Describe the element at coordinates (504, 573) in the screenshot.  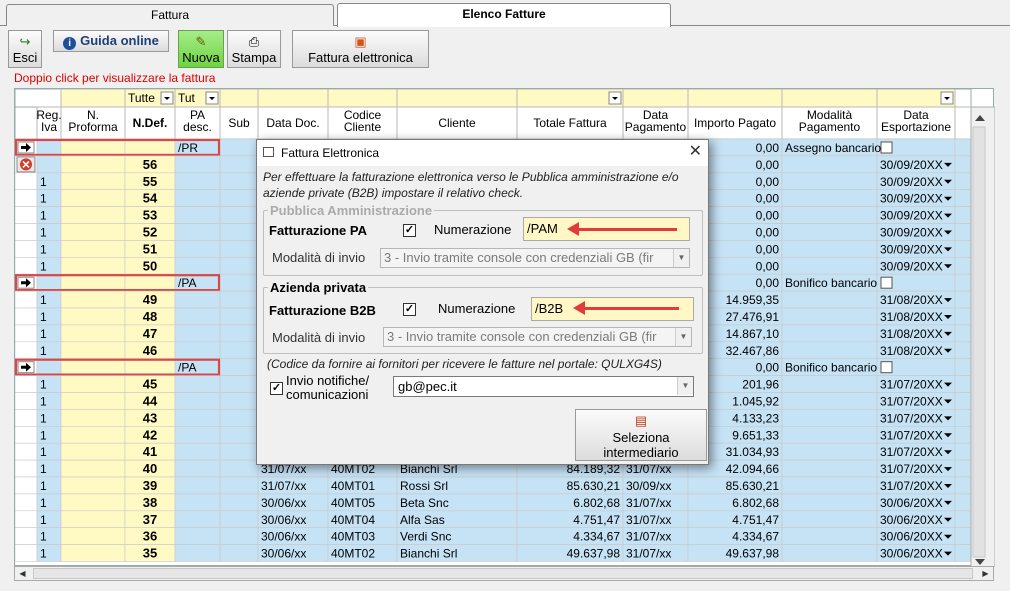
I see `horizontal-scrollbar: ◀ ▶` at that location.